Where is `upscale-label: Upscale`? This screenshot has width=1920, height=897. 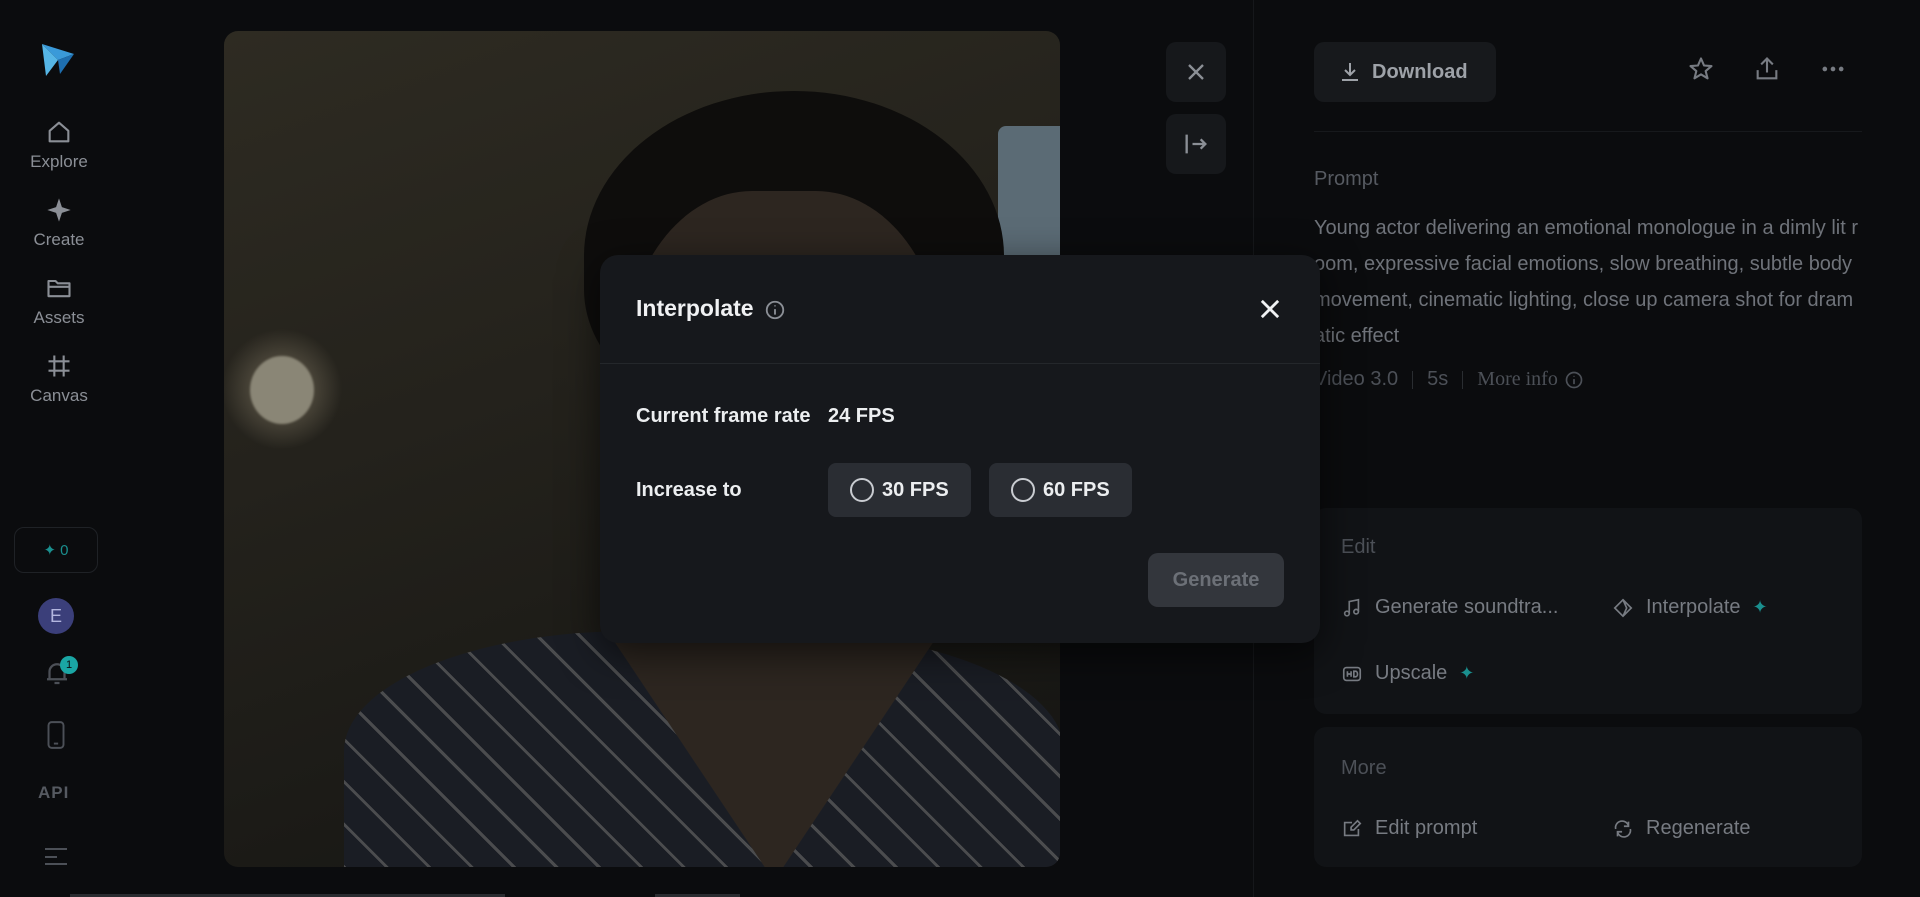
upscale-label: Upscale is located at coordinates (1411, 673).